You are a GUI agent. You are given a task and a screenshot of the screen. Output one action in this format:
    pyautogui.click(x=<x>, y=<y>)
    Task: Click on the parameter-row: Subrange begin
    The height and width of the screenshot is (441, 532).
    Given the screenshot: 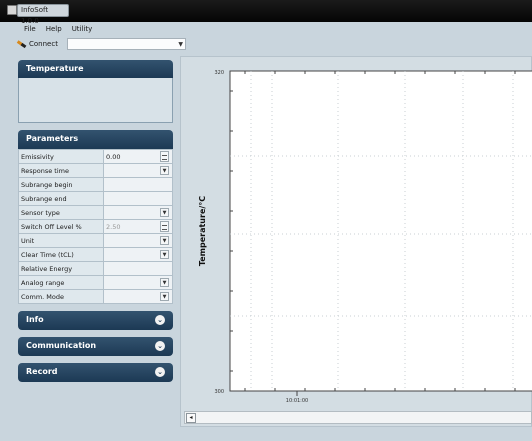 What is the action you would take?
    pyautogui.click(x=95, y=184)
    